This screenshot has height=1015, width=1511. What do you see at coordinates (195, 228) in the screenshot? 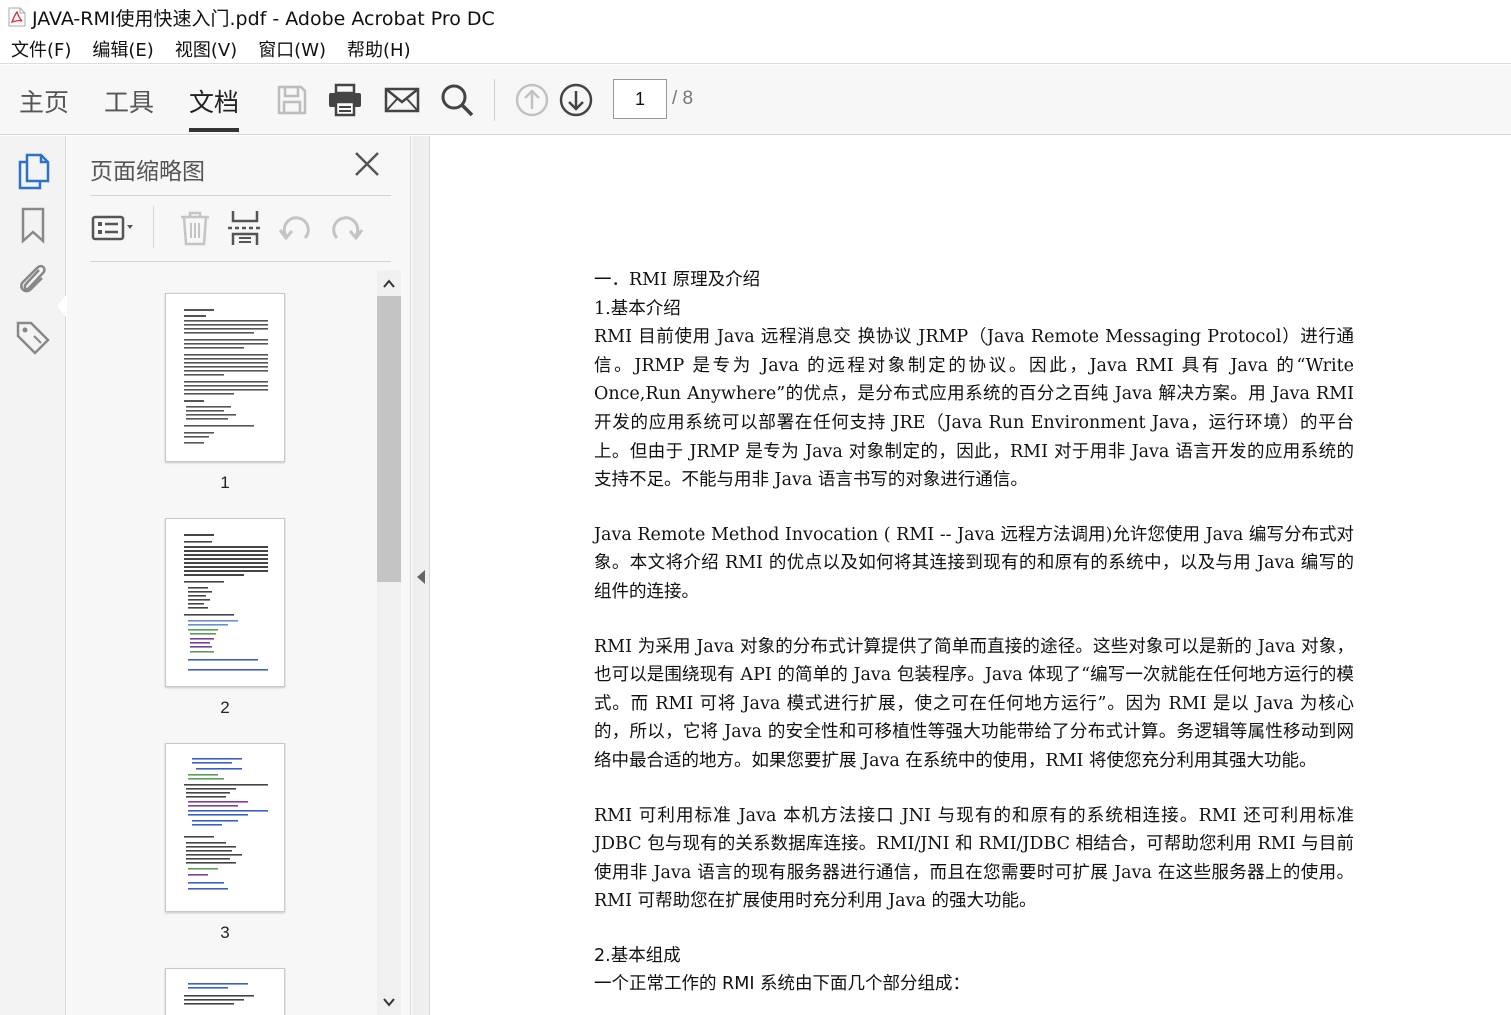
I see `delete-page-icon` at bounding box center [195, 228].